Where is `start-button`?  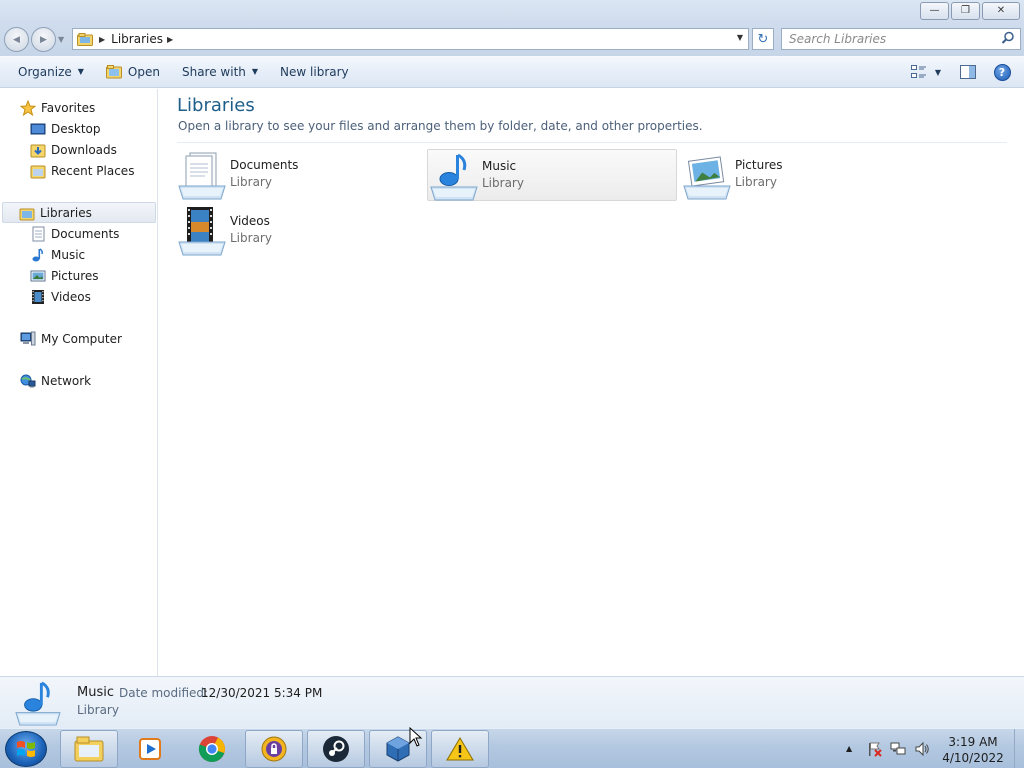
start-button is located at coordinates (26, 749).